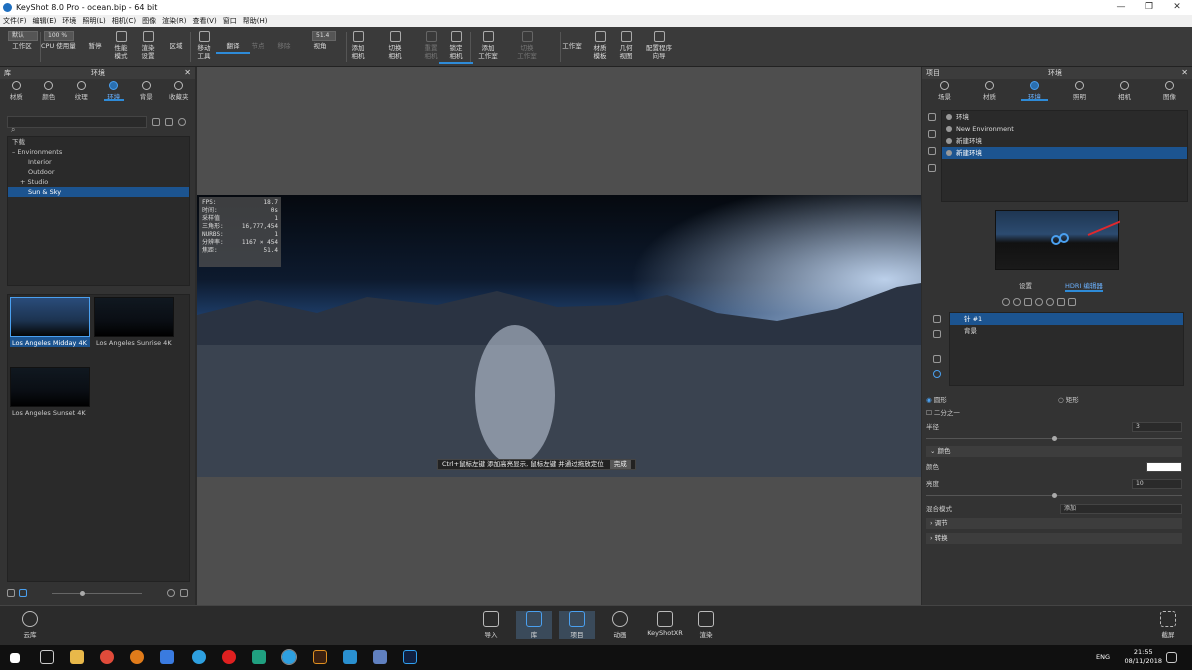  What do you see at coordinates (410, 657) in the screenshot?
I see `photoshop-icon` at bounding box center [410, 657].